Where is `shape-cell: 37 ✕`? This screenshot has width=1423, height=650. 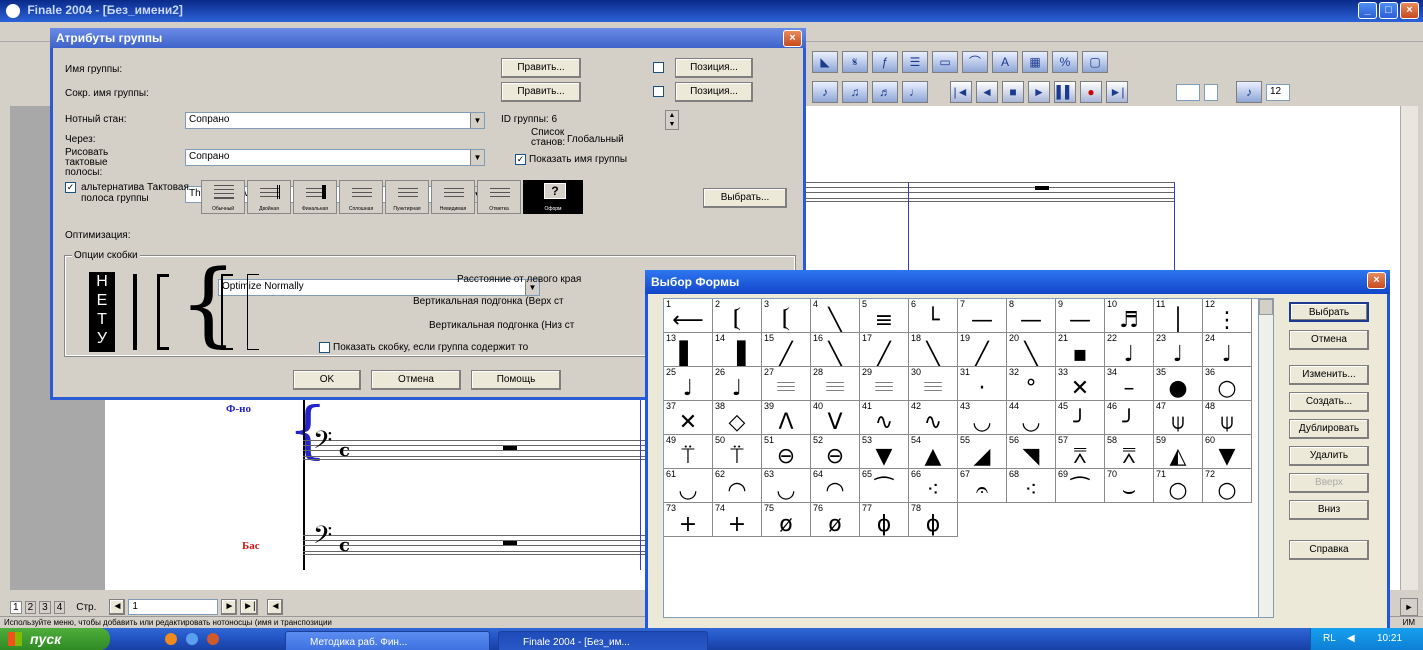
shape-cell: 37 ✕ is located at coordinates (688, 418).